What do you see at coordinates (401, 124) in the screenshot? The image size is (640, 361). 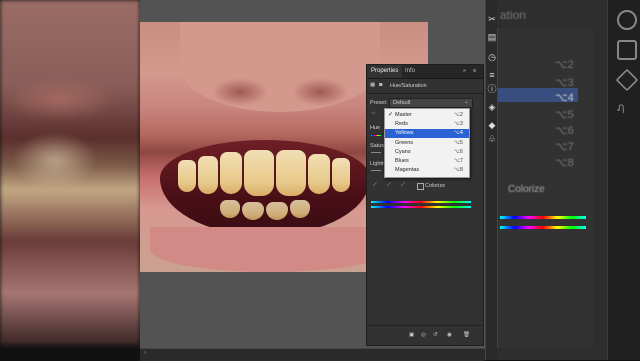 I see `channel-option-label: Reds` at bounding box center [401, 124].